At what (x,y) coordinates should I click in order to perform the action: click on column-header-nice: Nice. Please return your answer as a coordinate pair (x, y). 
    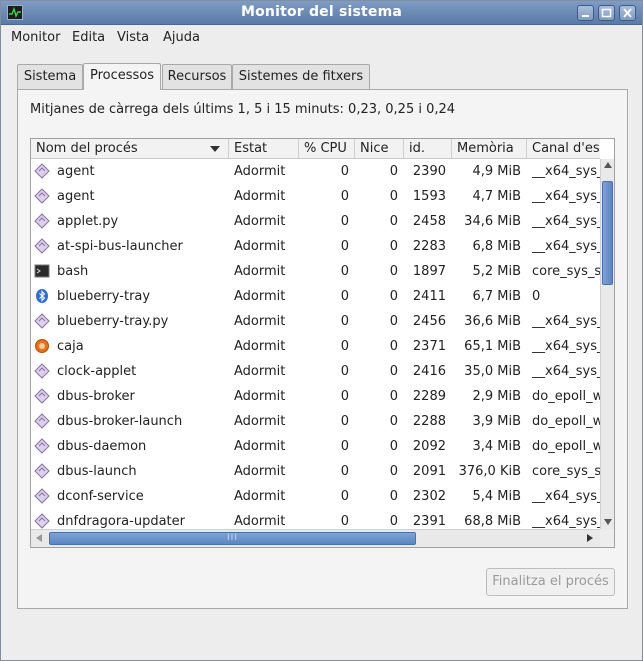
    Looking at the image, I should click on (379, 148).